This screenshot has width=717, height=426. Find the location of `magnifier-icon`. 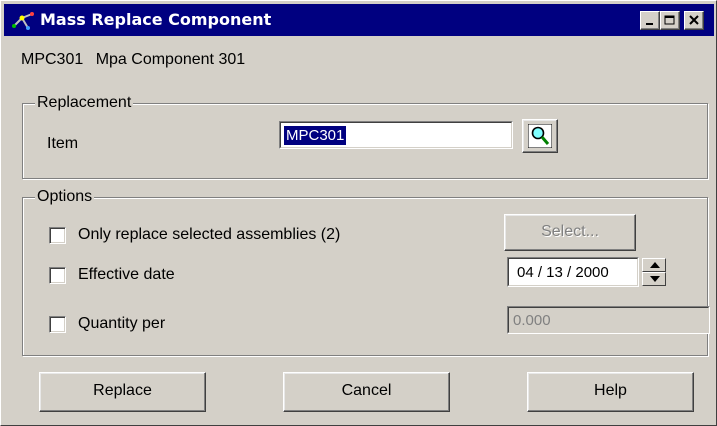

magnifier-icon is located at coordinates (540, 136).